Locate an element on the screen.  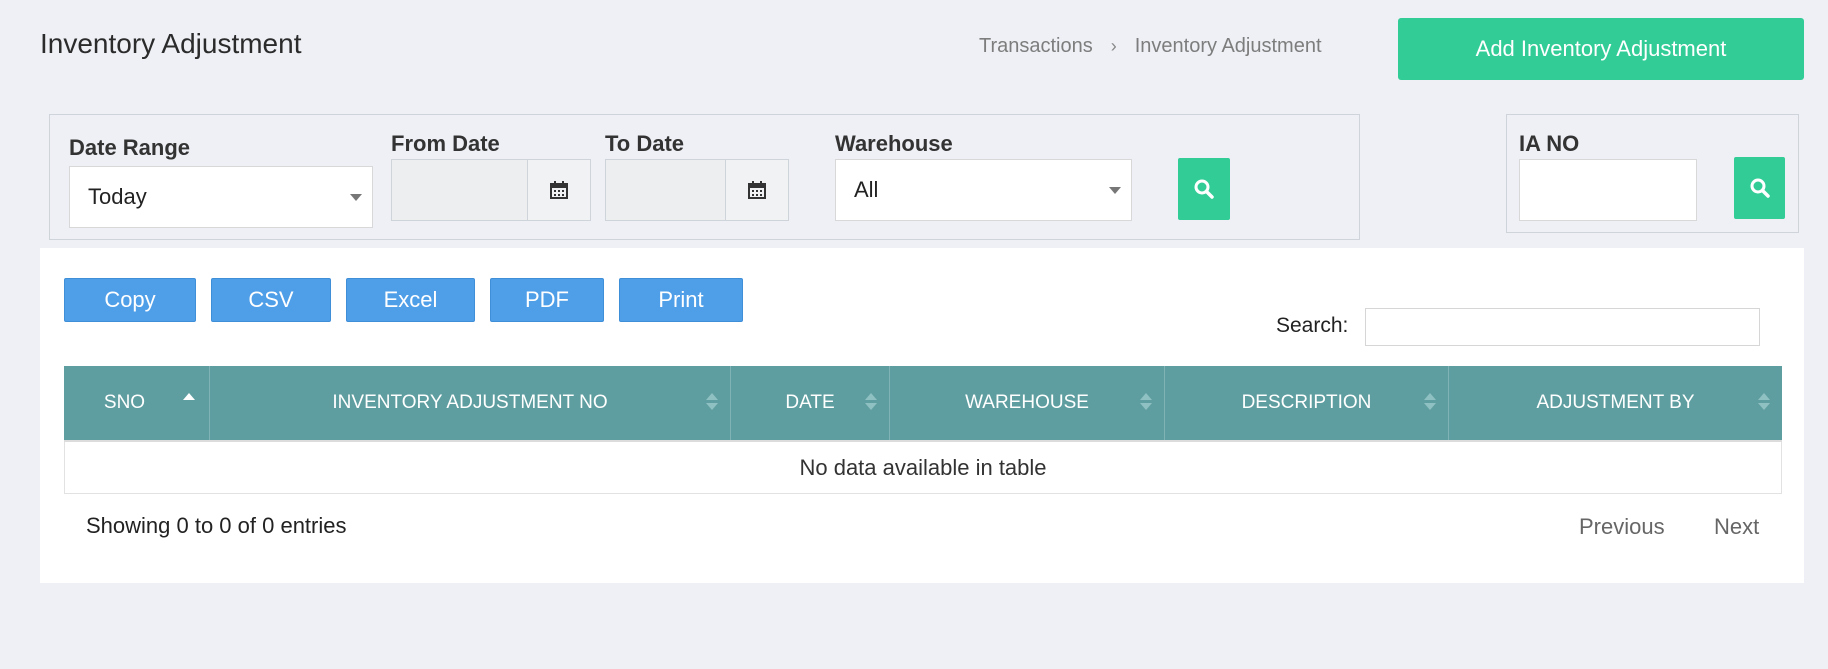
table-search-input is located at coordinates (1562, 327).